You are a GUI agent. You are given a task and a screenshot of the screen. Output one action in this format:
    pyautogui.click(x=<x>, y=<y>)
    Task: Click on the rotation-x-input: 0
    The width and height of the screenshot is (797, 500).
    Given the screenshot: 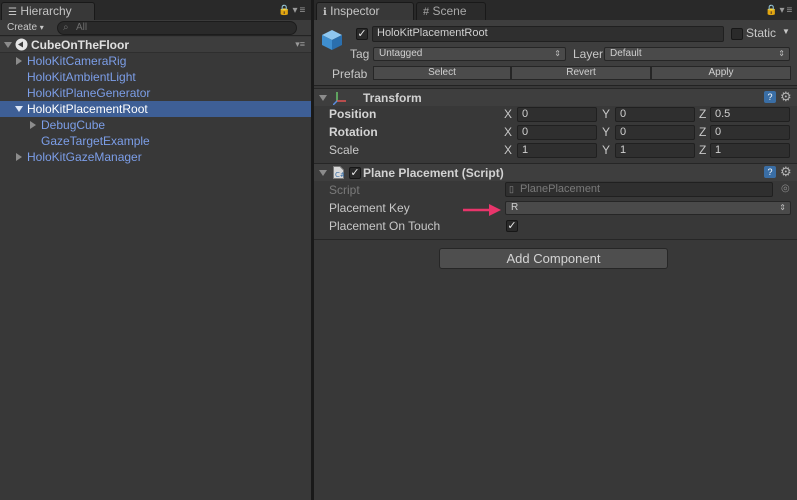 What is the action you would take?
    pyautogui.click(x=557, y=132)
    